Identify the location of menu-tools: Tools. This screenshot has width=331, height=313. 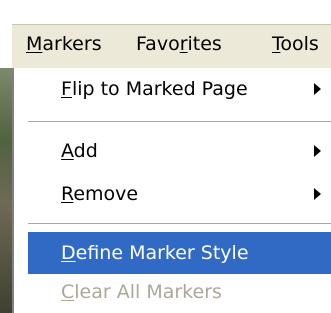
(295, 44).